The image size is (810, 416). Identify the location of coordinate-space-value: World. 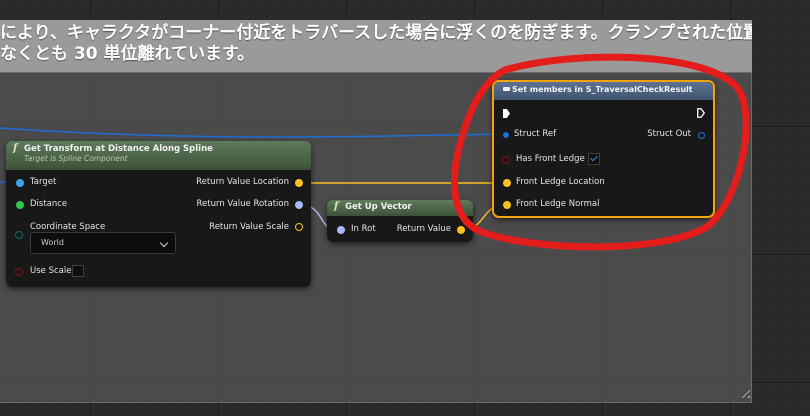
(52, 242).